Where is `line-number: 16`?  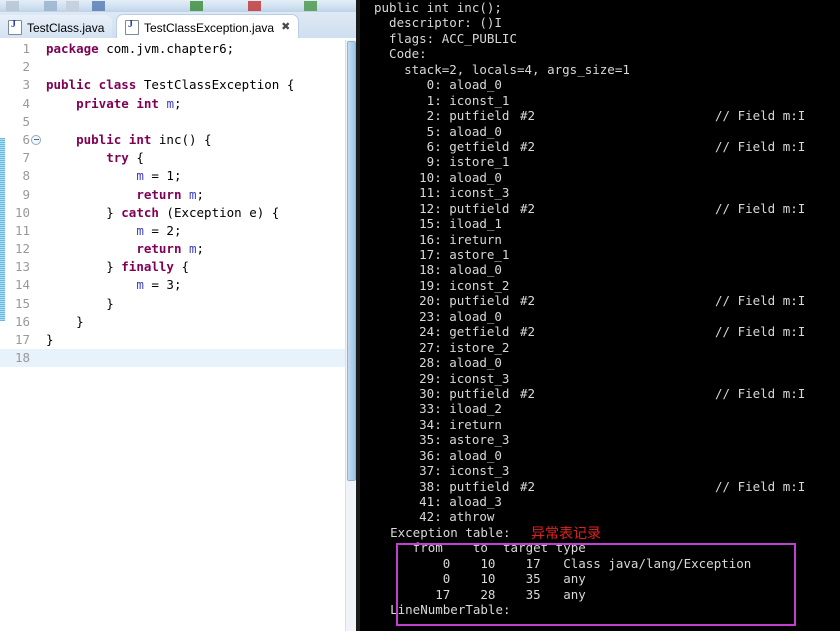
line-number: 16 is located at coordinates (22, 321).